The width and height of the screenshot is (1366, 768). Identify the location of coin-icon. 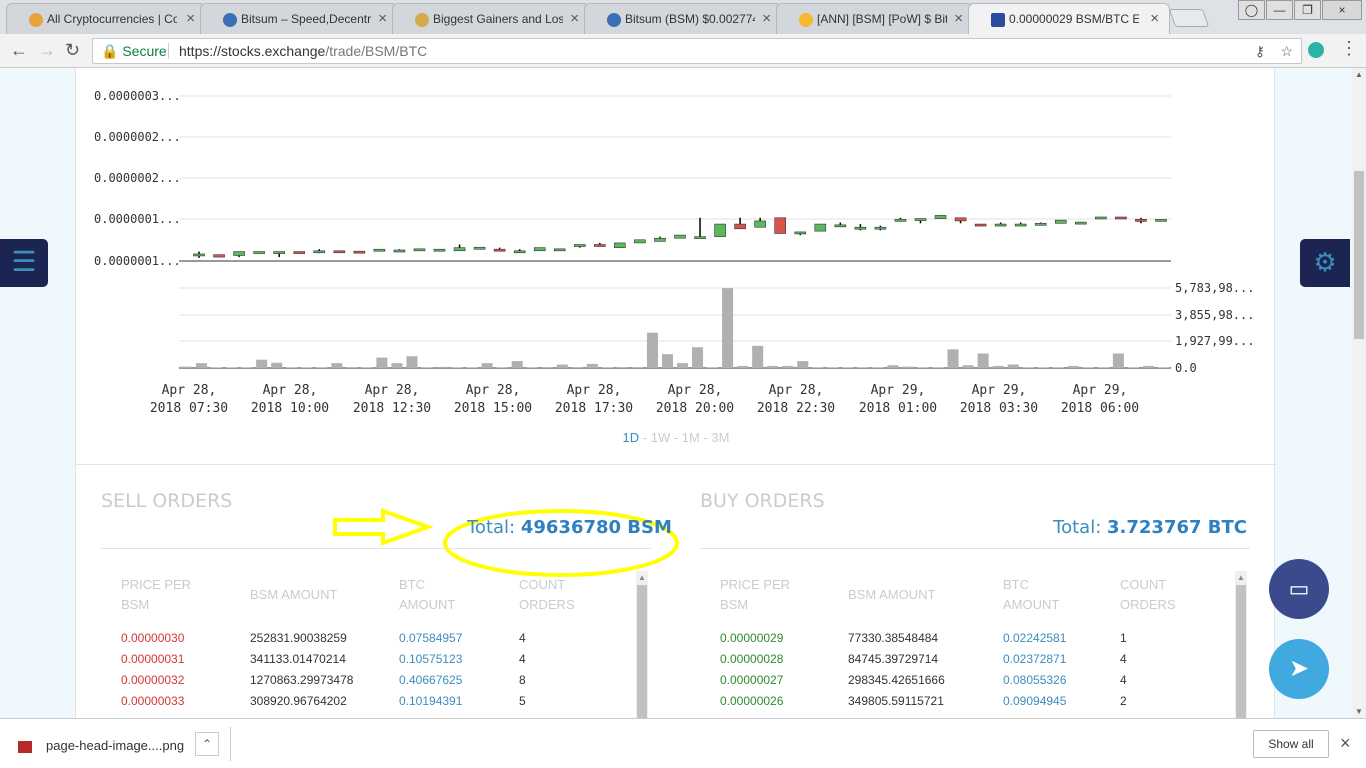
(36, 20).